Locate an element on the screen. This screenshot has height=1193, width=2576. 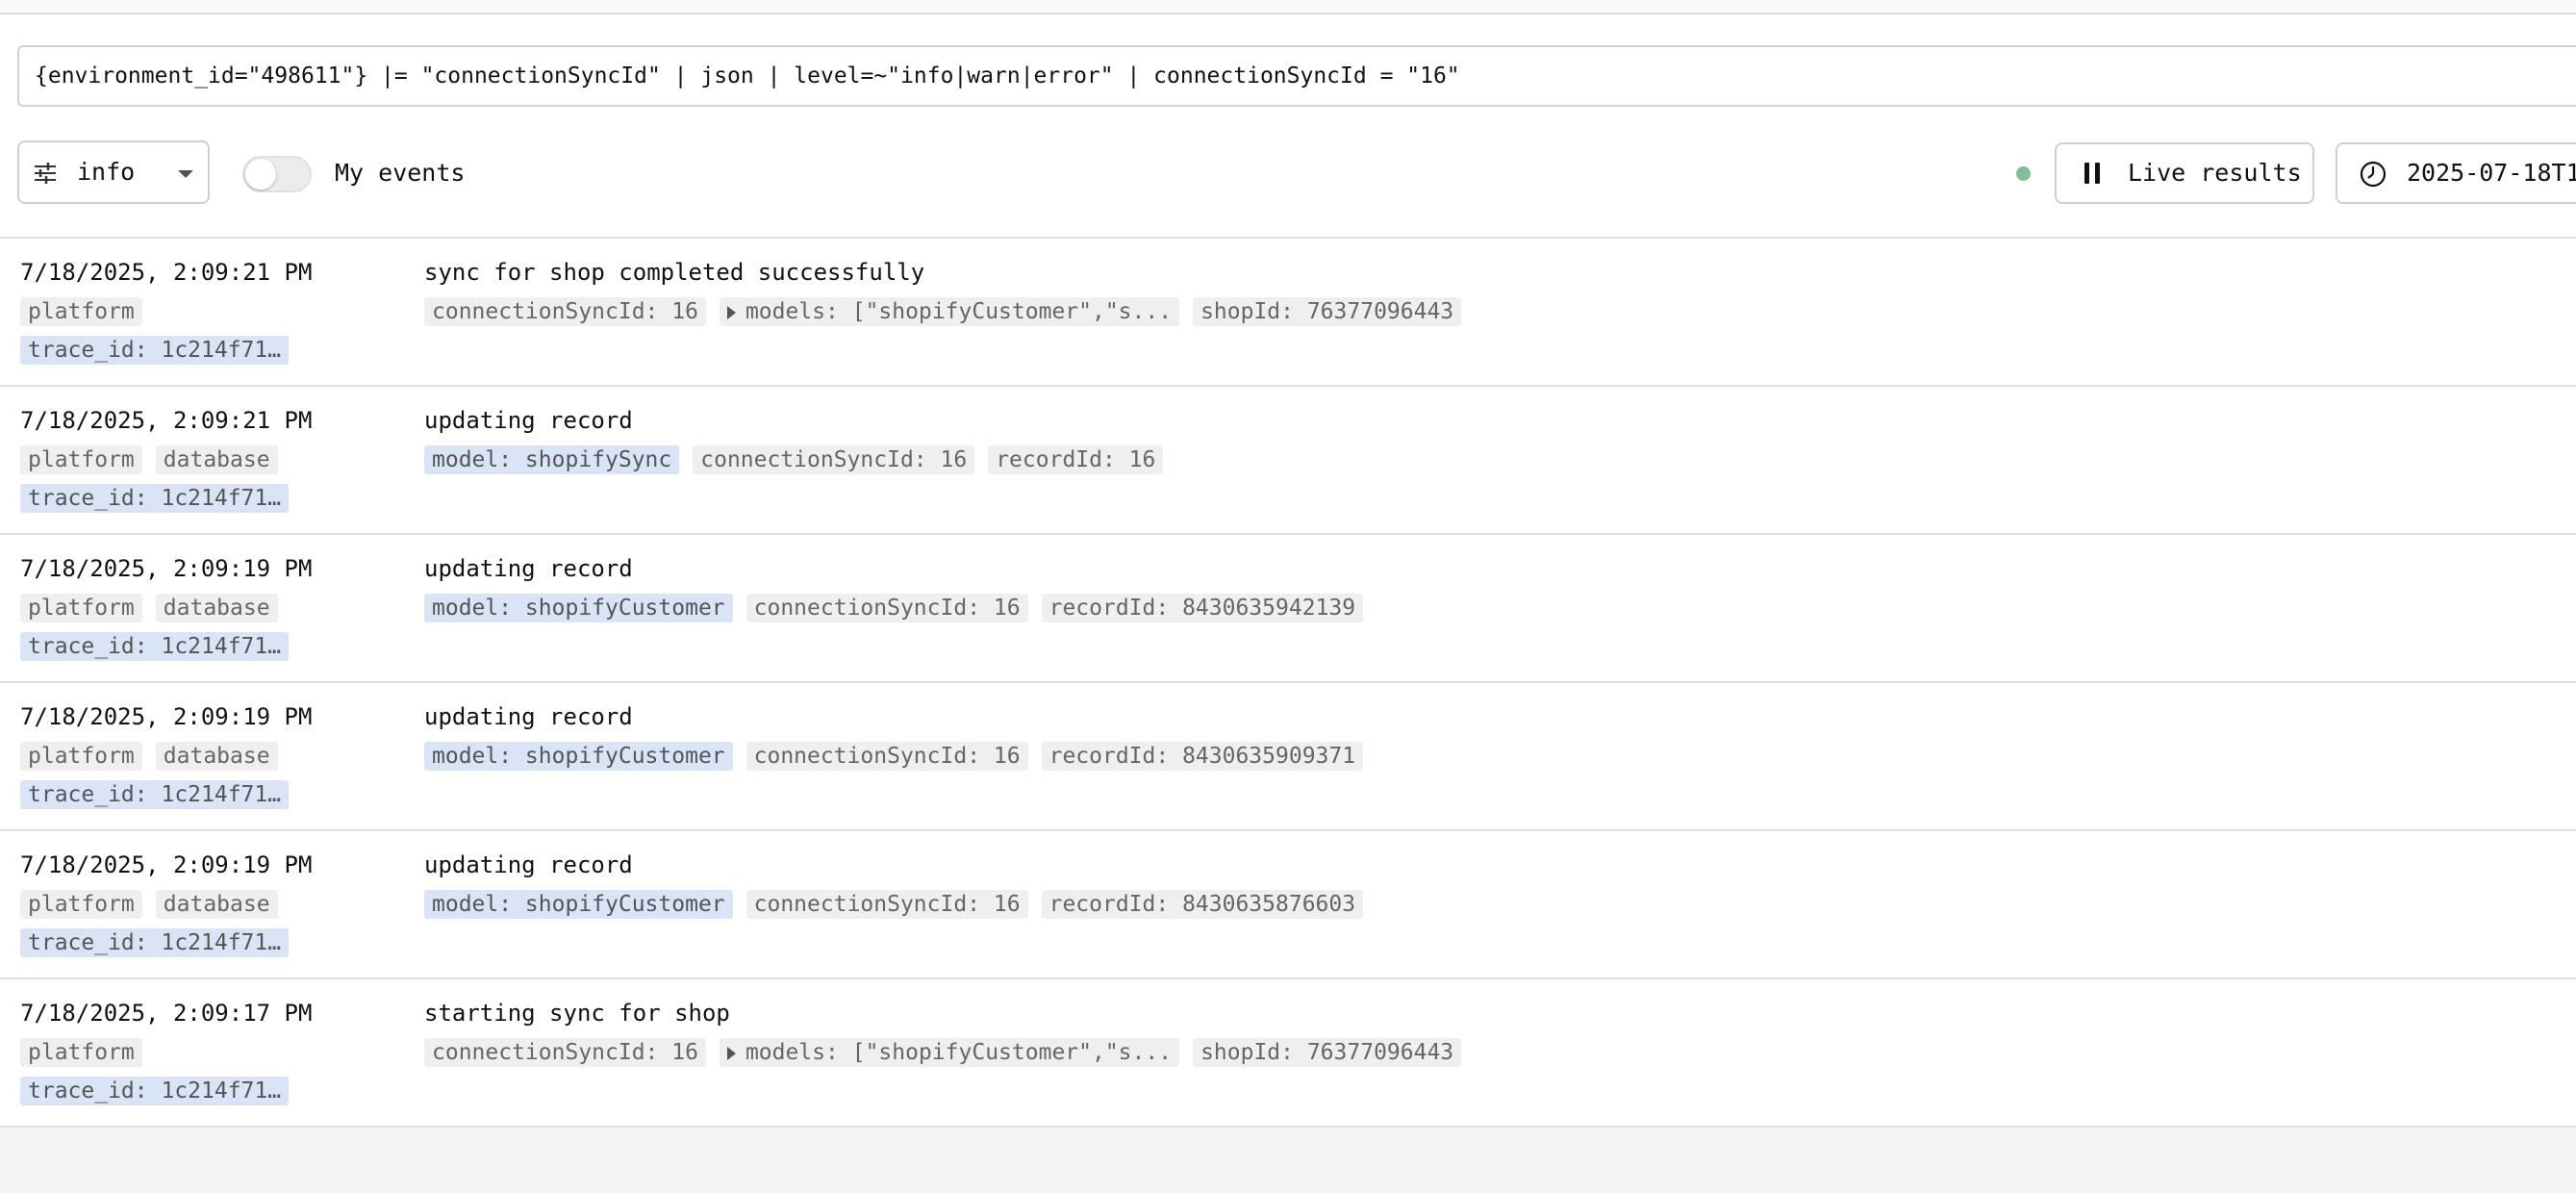
my-events-toggle is located at coordinates (277, 174).